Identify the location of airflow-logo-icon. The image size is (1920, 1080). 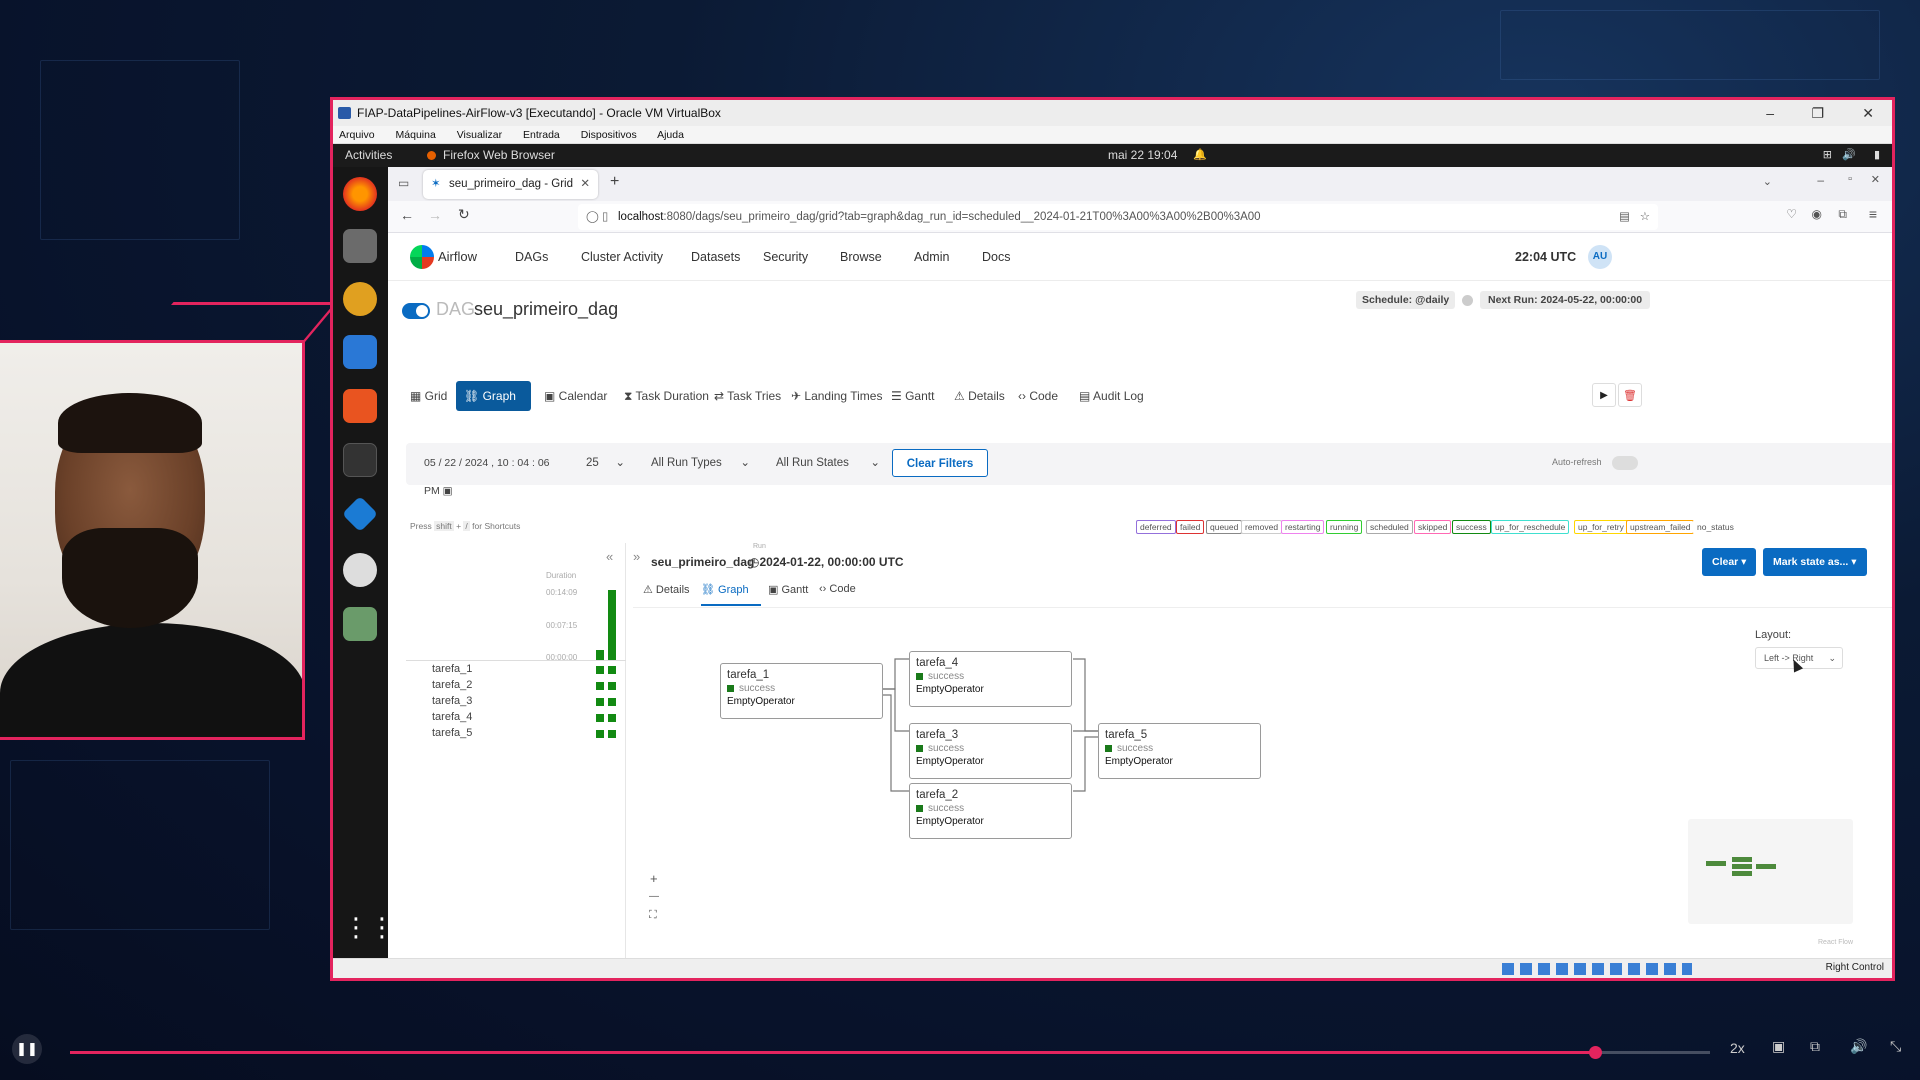
(422, 257).